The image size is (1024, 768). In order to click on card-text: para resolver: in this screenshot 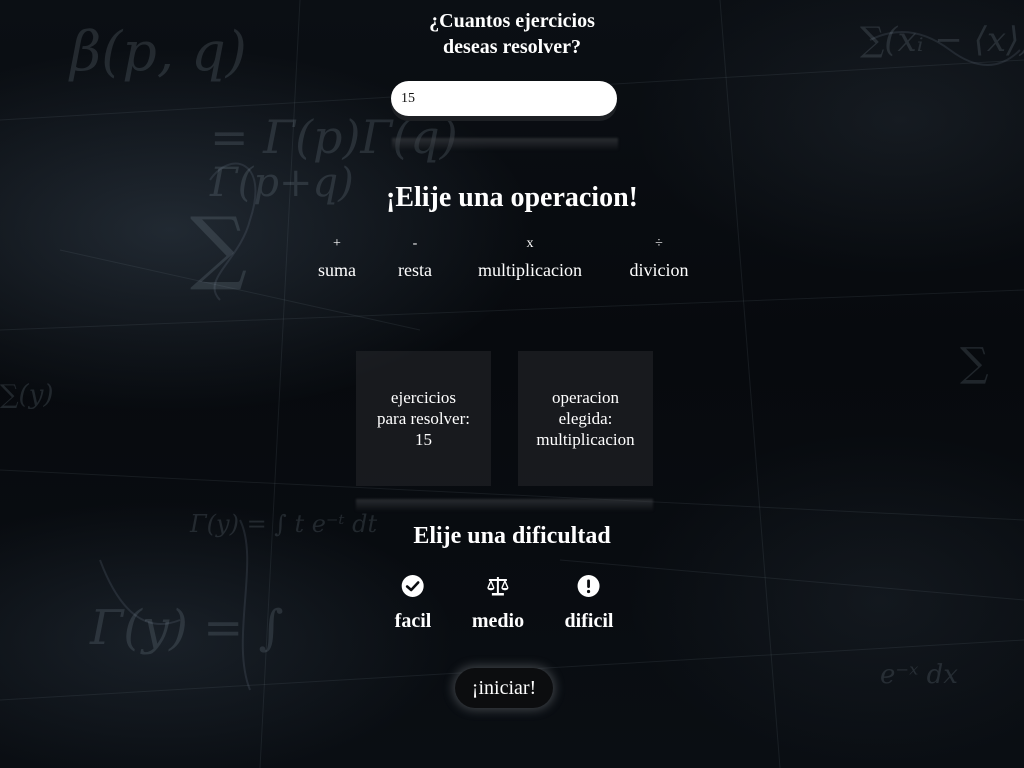, I will do `click(423, 418)`.